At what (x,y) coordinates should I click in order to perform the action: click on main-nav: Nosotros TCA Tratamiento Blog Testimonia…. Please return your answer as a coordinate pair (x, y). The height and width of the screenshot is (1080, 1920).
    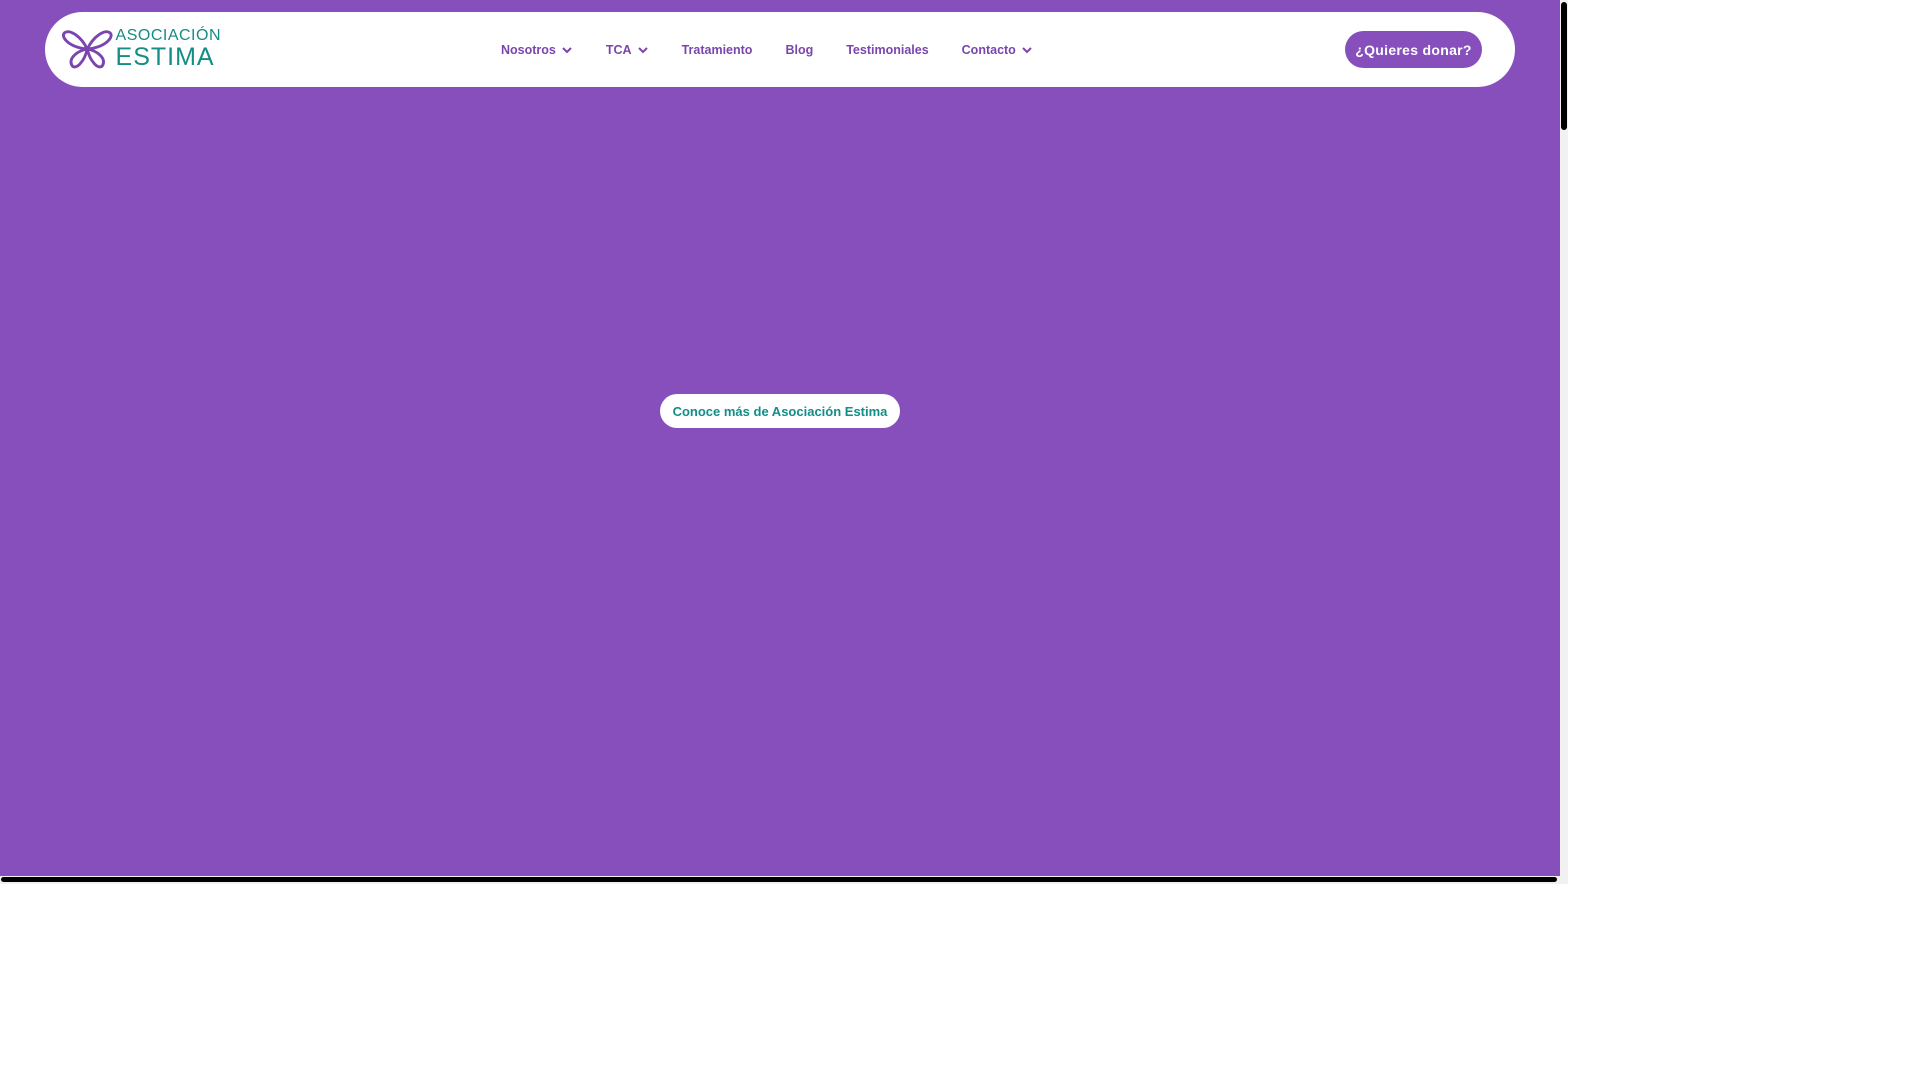
    Looking at the image, I should click on (783, 49).